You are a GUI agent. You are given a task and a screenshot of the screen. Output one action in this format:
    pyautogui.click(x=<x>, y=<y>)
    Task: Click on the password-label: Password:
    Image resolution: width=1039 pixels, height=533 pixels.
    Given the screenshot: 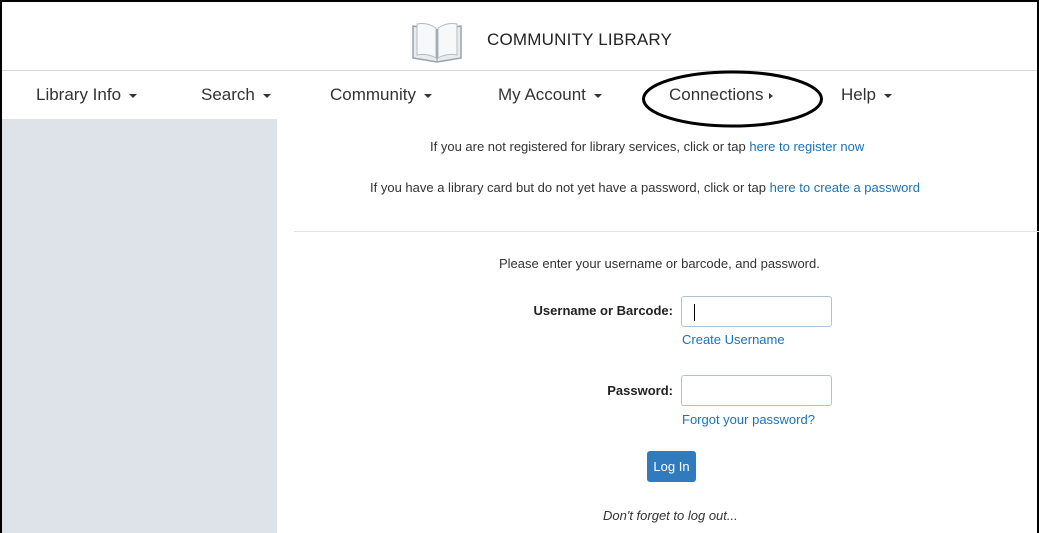 What is the action you would take?
    pyautogui.click(x=640, y=390)
    